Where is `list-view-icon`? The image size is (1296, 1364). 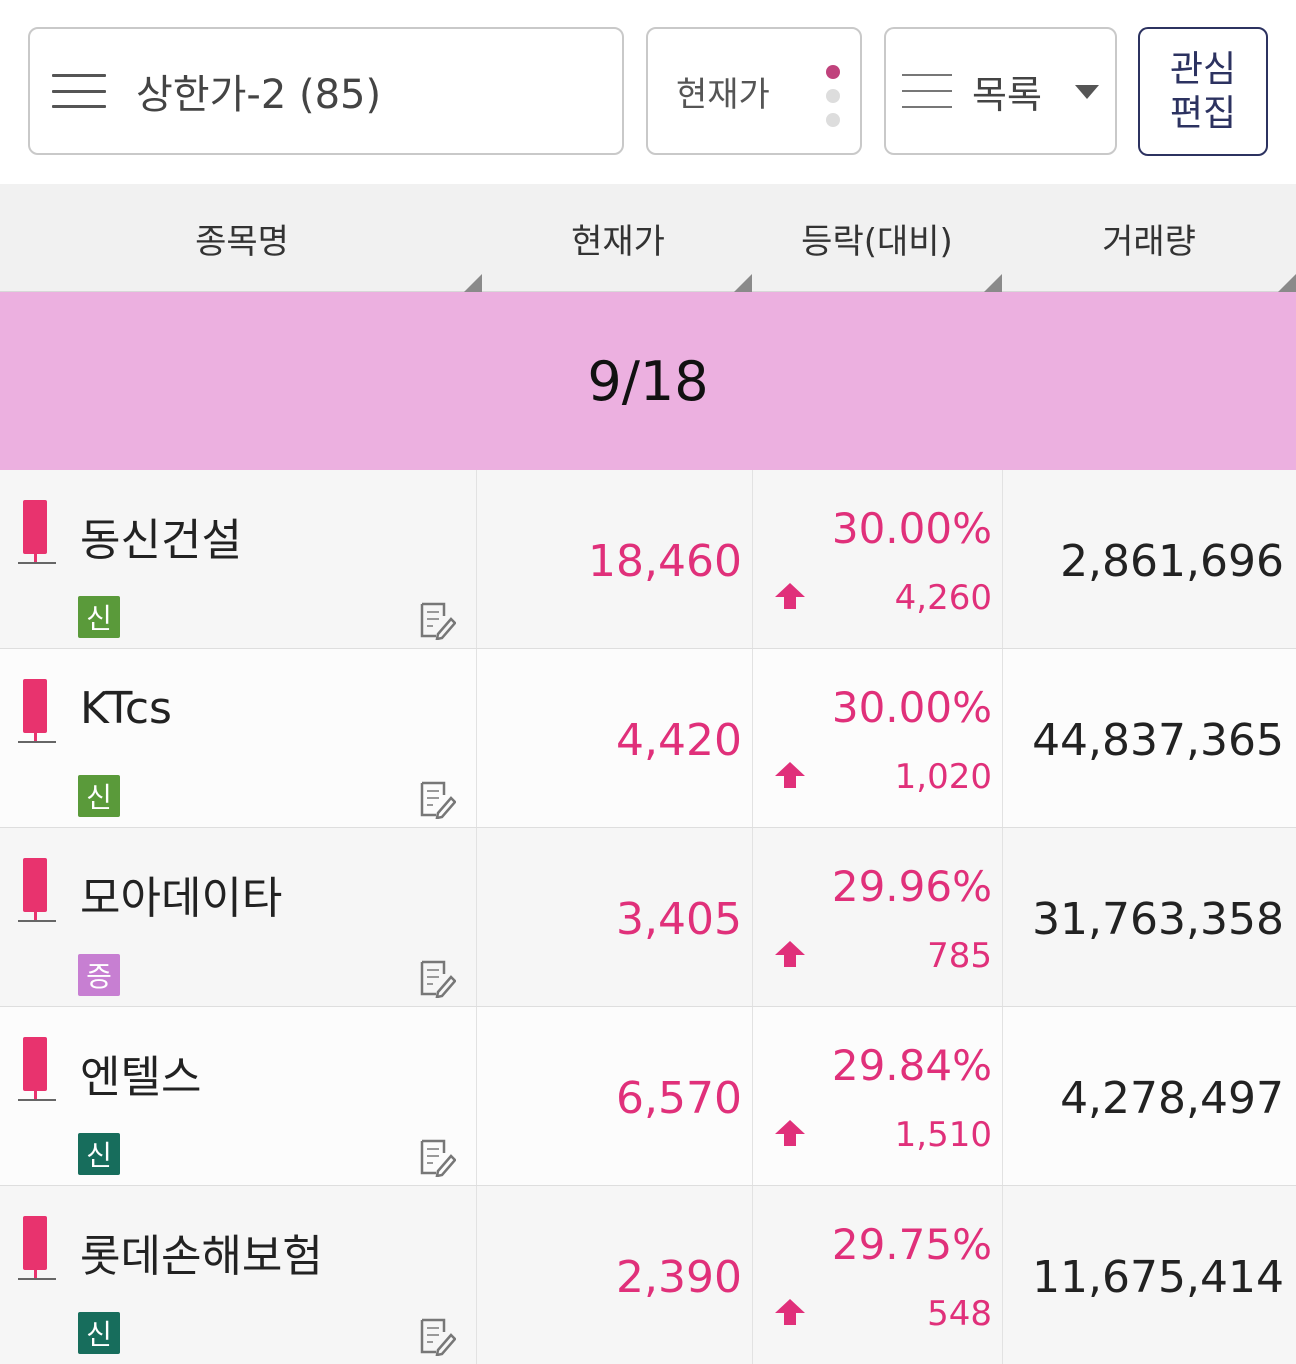 list-view-icon is located at coordinates (927, 91).